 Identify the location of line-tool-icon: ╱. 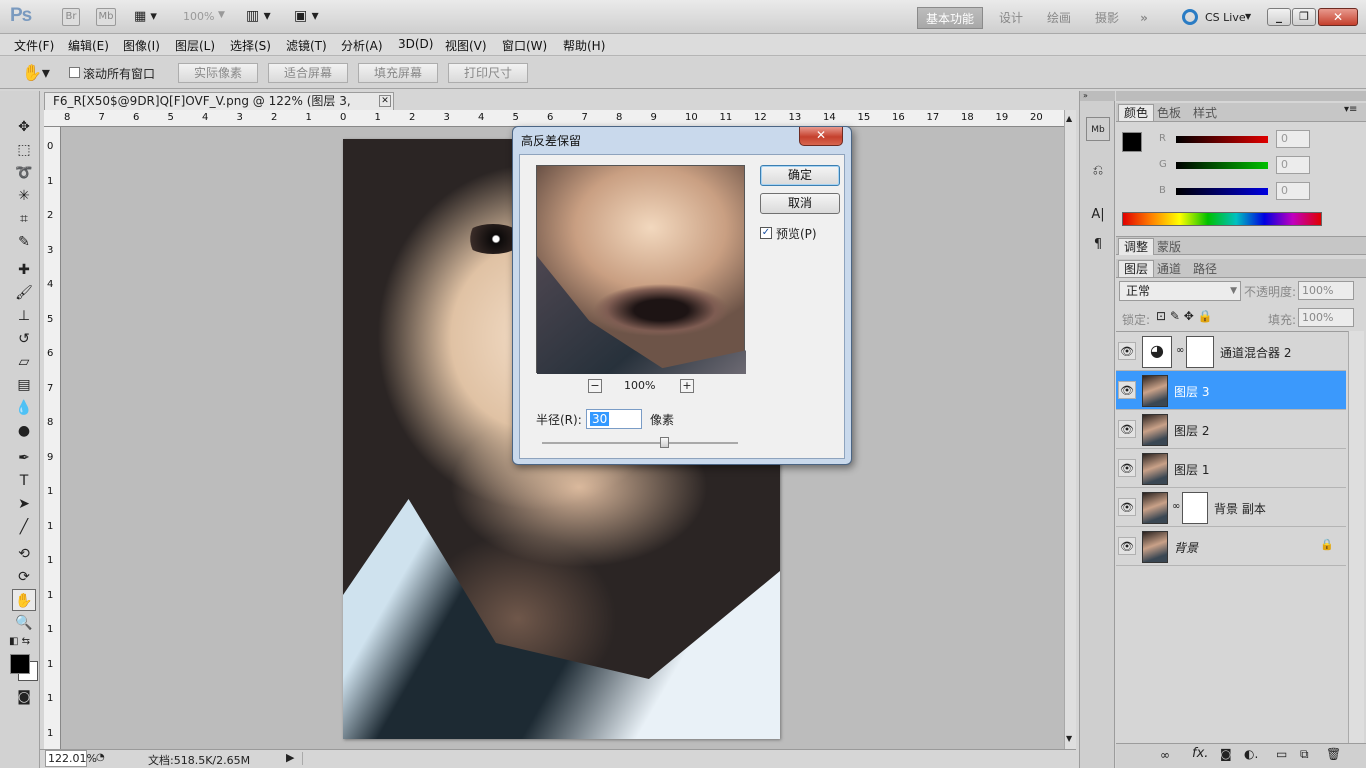
(24, 527).